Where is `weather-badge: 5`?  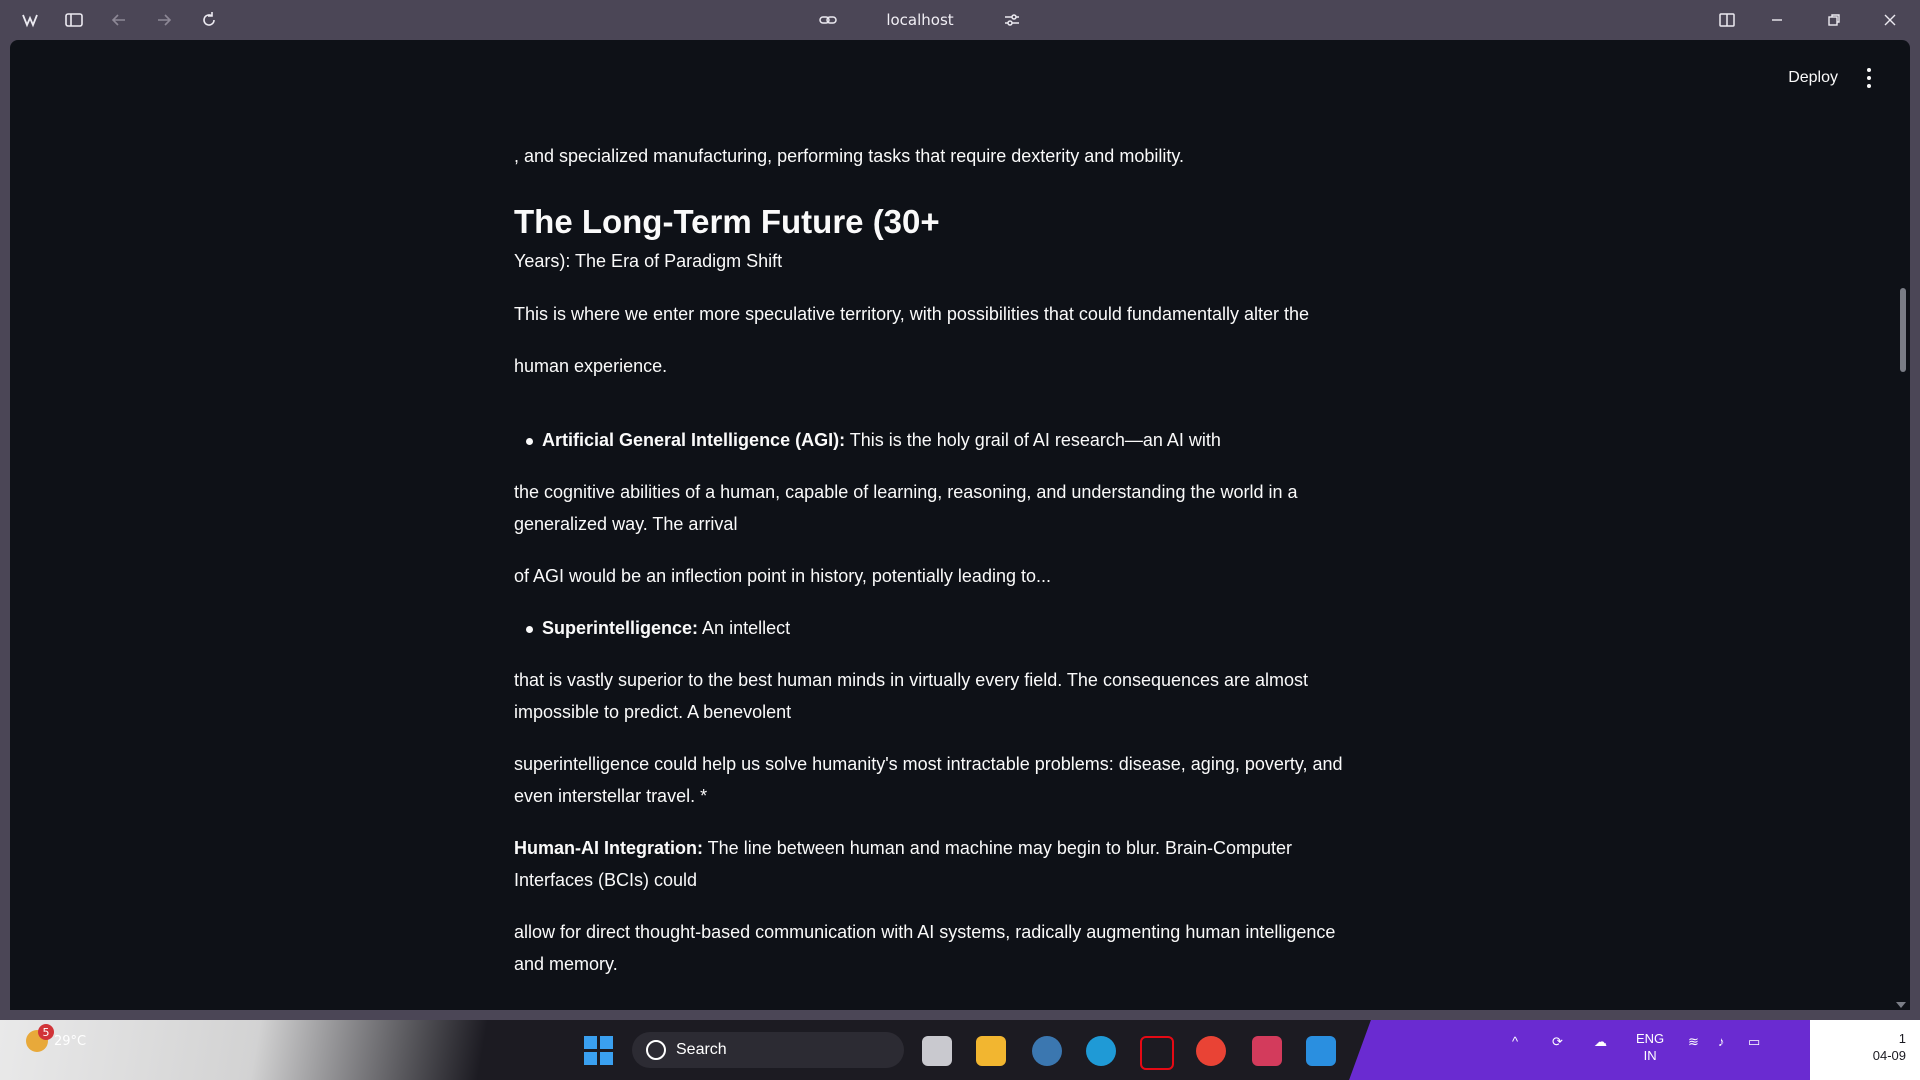
weather-badge: 5 is located at coordinates (46, 1032).